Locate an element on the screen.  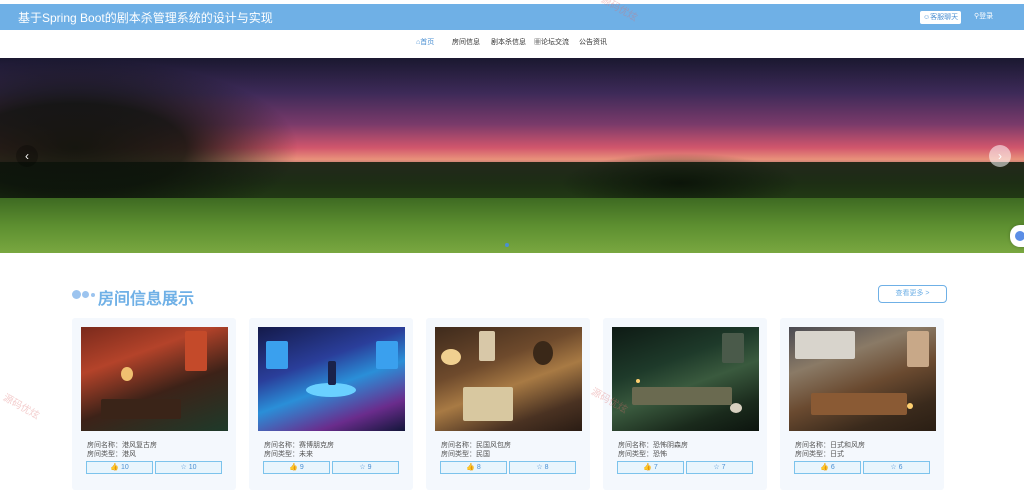
chevron-left-icon: ‹ is located at coordinates (27, 156).